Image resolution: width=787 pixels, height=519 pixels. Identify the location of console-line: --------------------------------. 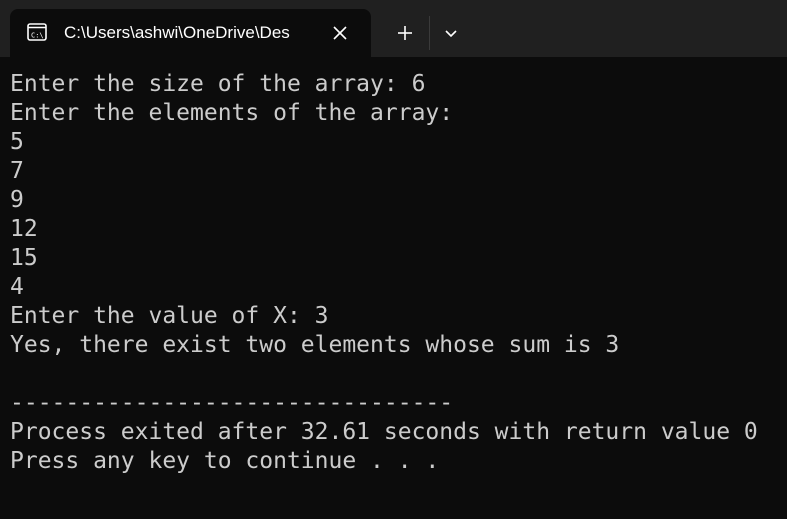
(232, 403).